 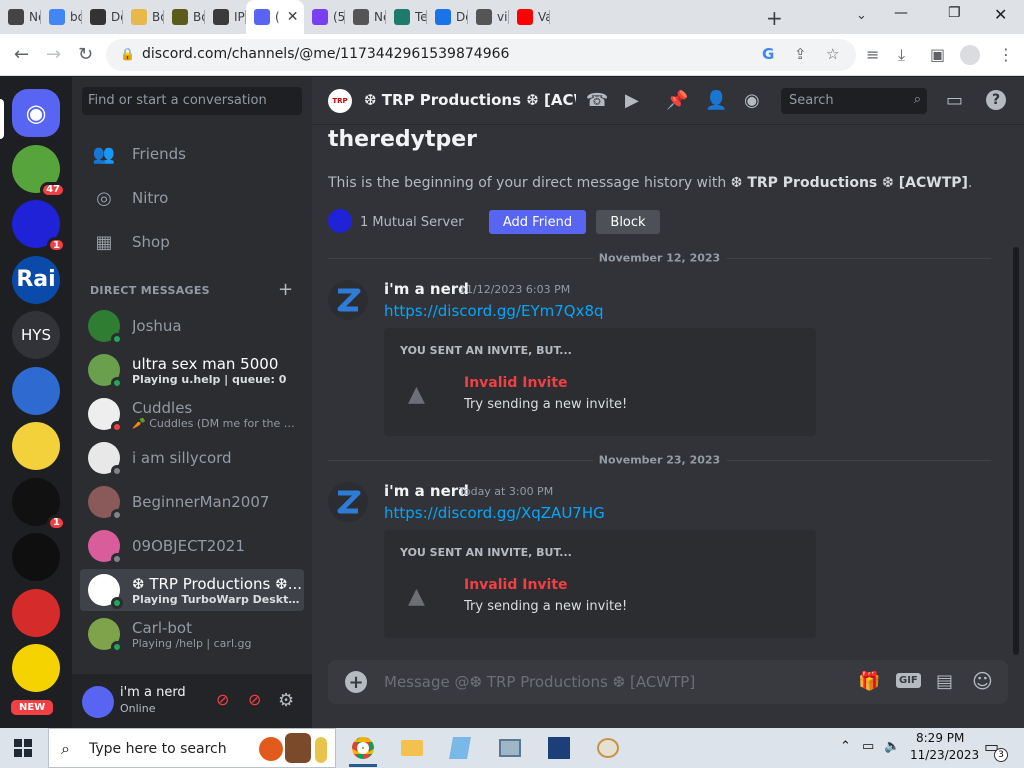 What do you see at coordinates (1000, 14) in the screenshot?
I see `close-window-icon: ✕` at bounding box center [1000, 14].